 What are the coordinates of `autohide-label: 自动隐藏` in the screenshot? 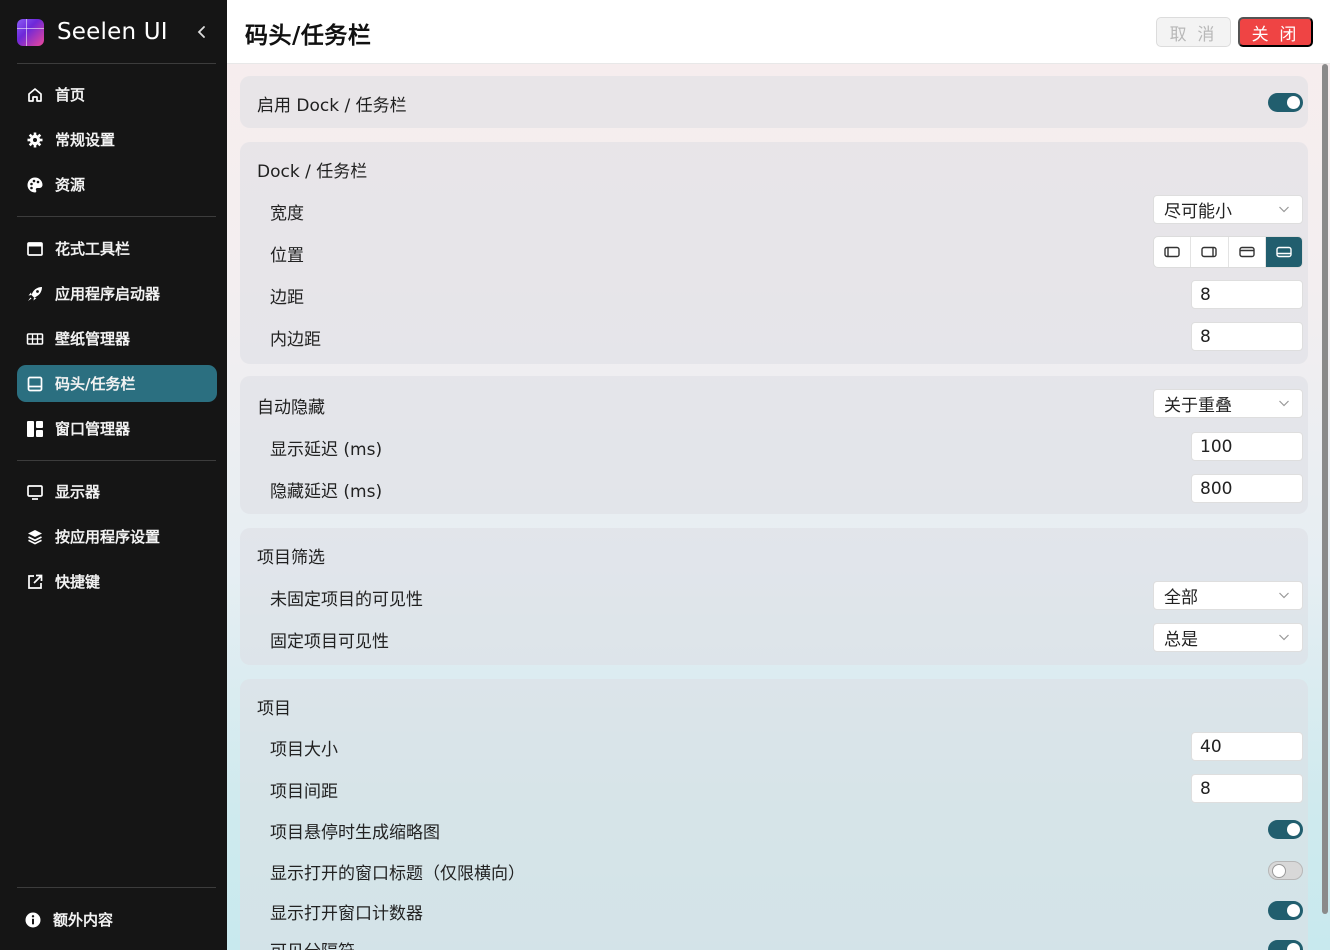 It's located at (291, 408).